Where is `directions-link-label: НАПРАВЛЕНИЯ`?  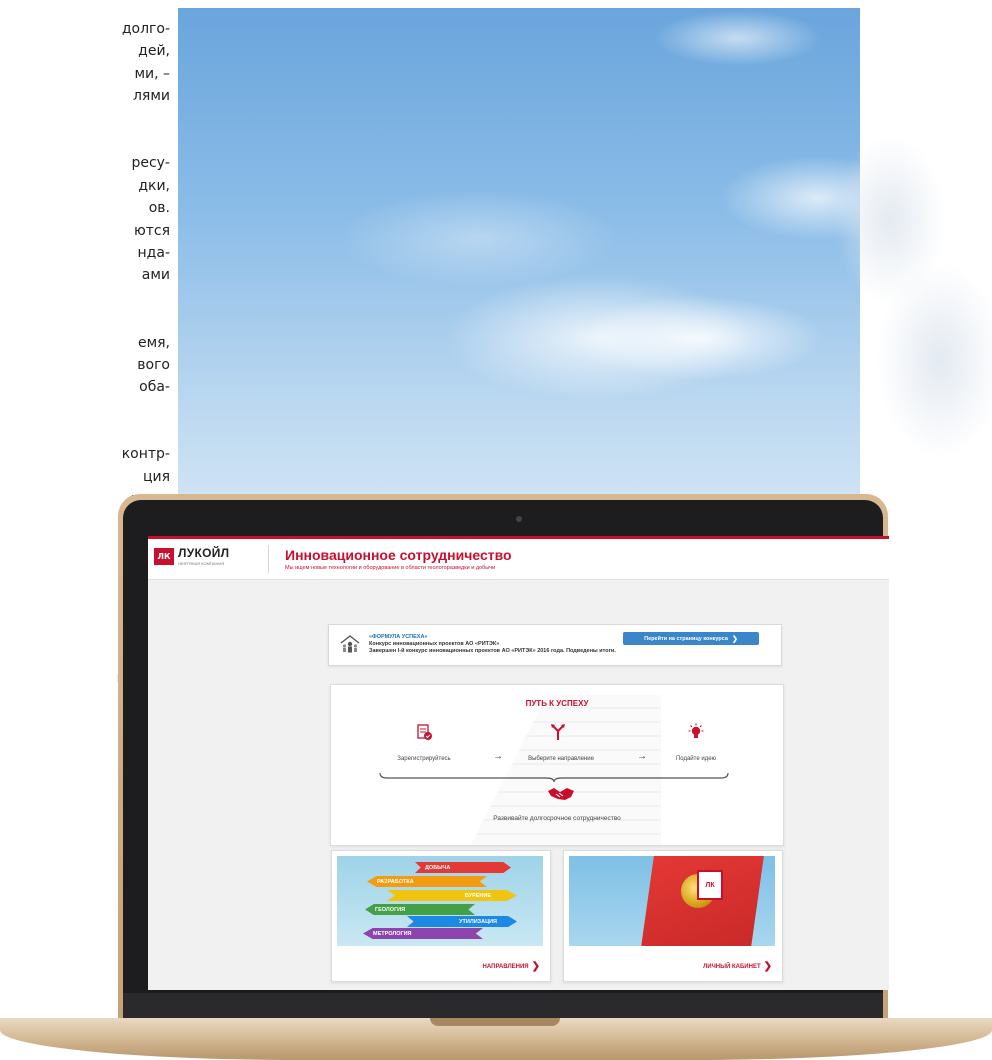
directions-link-label: НАПРАВЛЕНИЯ is located at coordinates (505, 967).